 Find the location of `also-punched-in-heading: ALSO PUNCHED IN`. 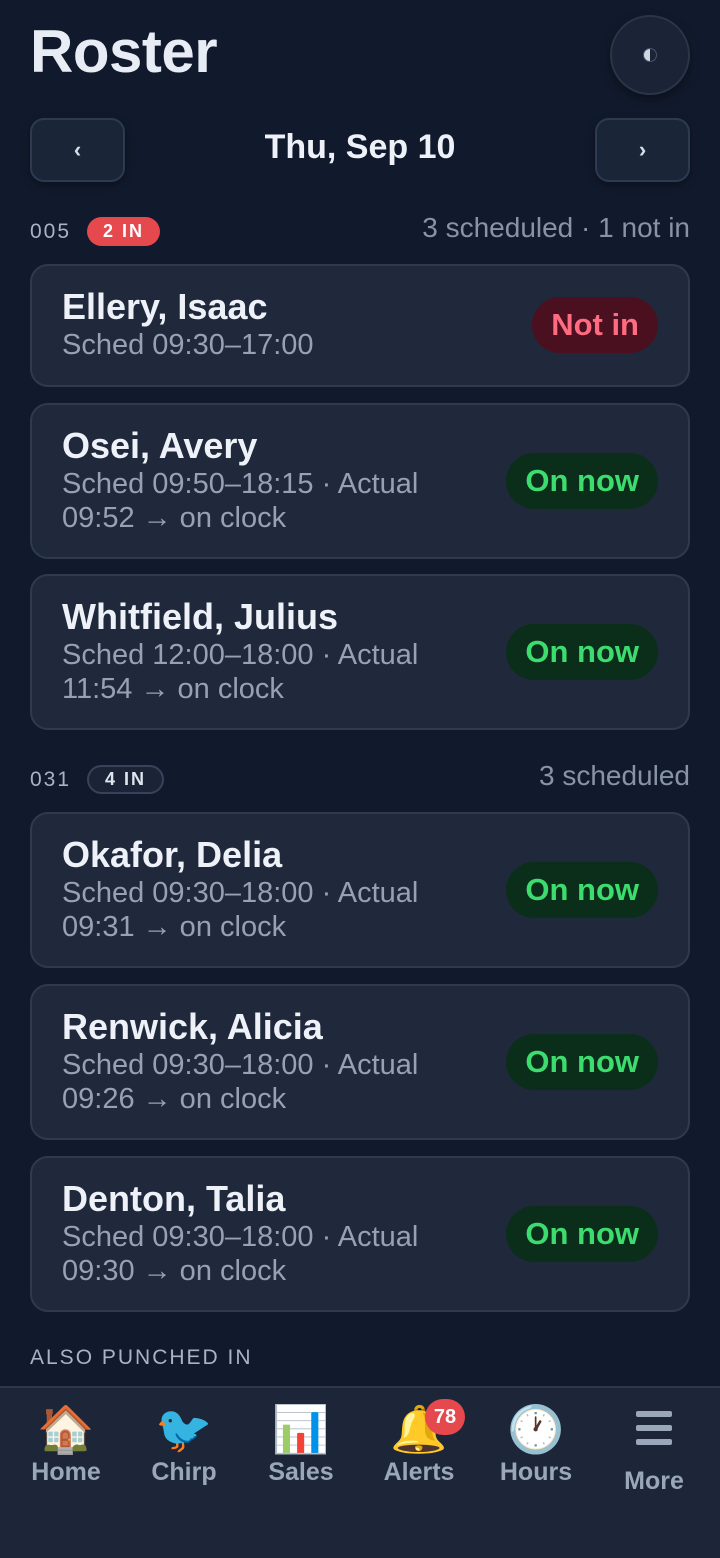

also-punched-in-heading: ALSO PUNCHED IN is located at coordinates (141, 1357).